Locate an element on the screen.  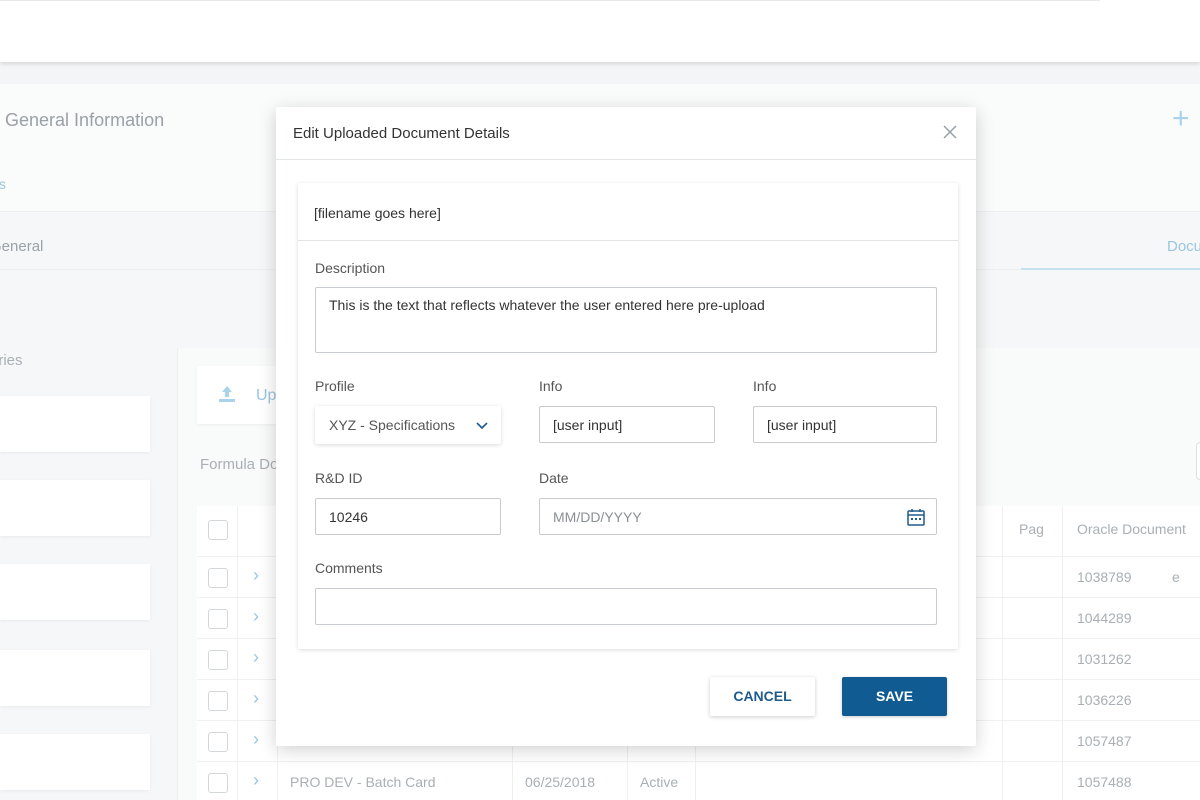
date-label: Date is located at coordinates (554, 478).